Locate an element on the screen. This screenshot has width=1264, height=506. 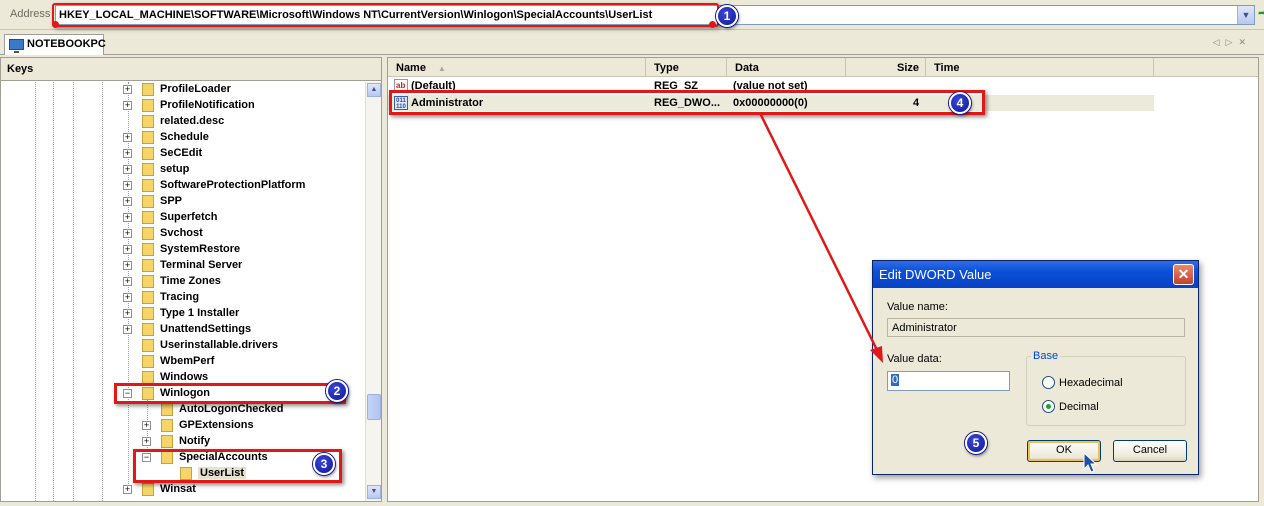
tree-node-label: UnattendSettings is located at coordinates (206, 329).